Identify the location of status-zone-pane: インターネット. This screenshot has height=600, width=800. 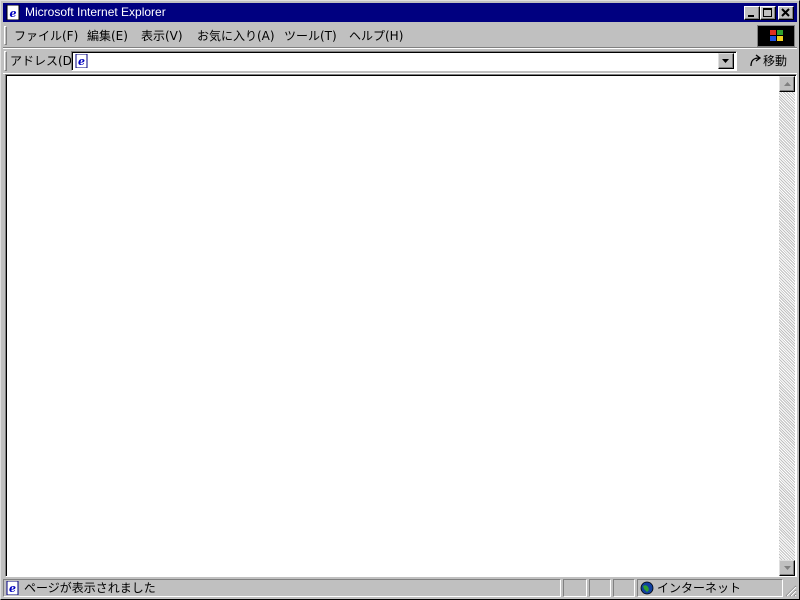
(710, 588).